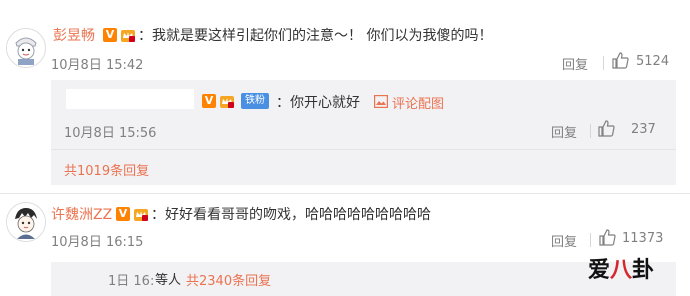  What do you see at coordinates (643, 238) in the screenshot?
I see `like-count-2: 11373` at bounding box center [643, 238].